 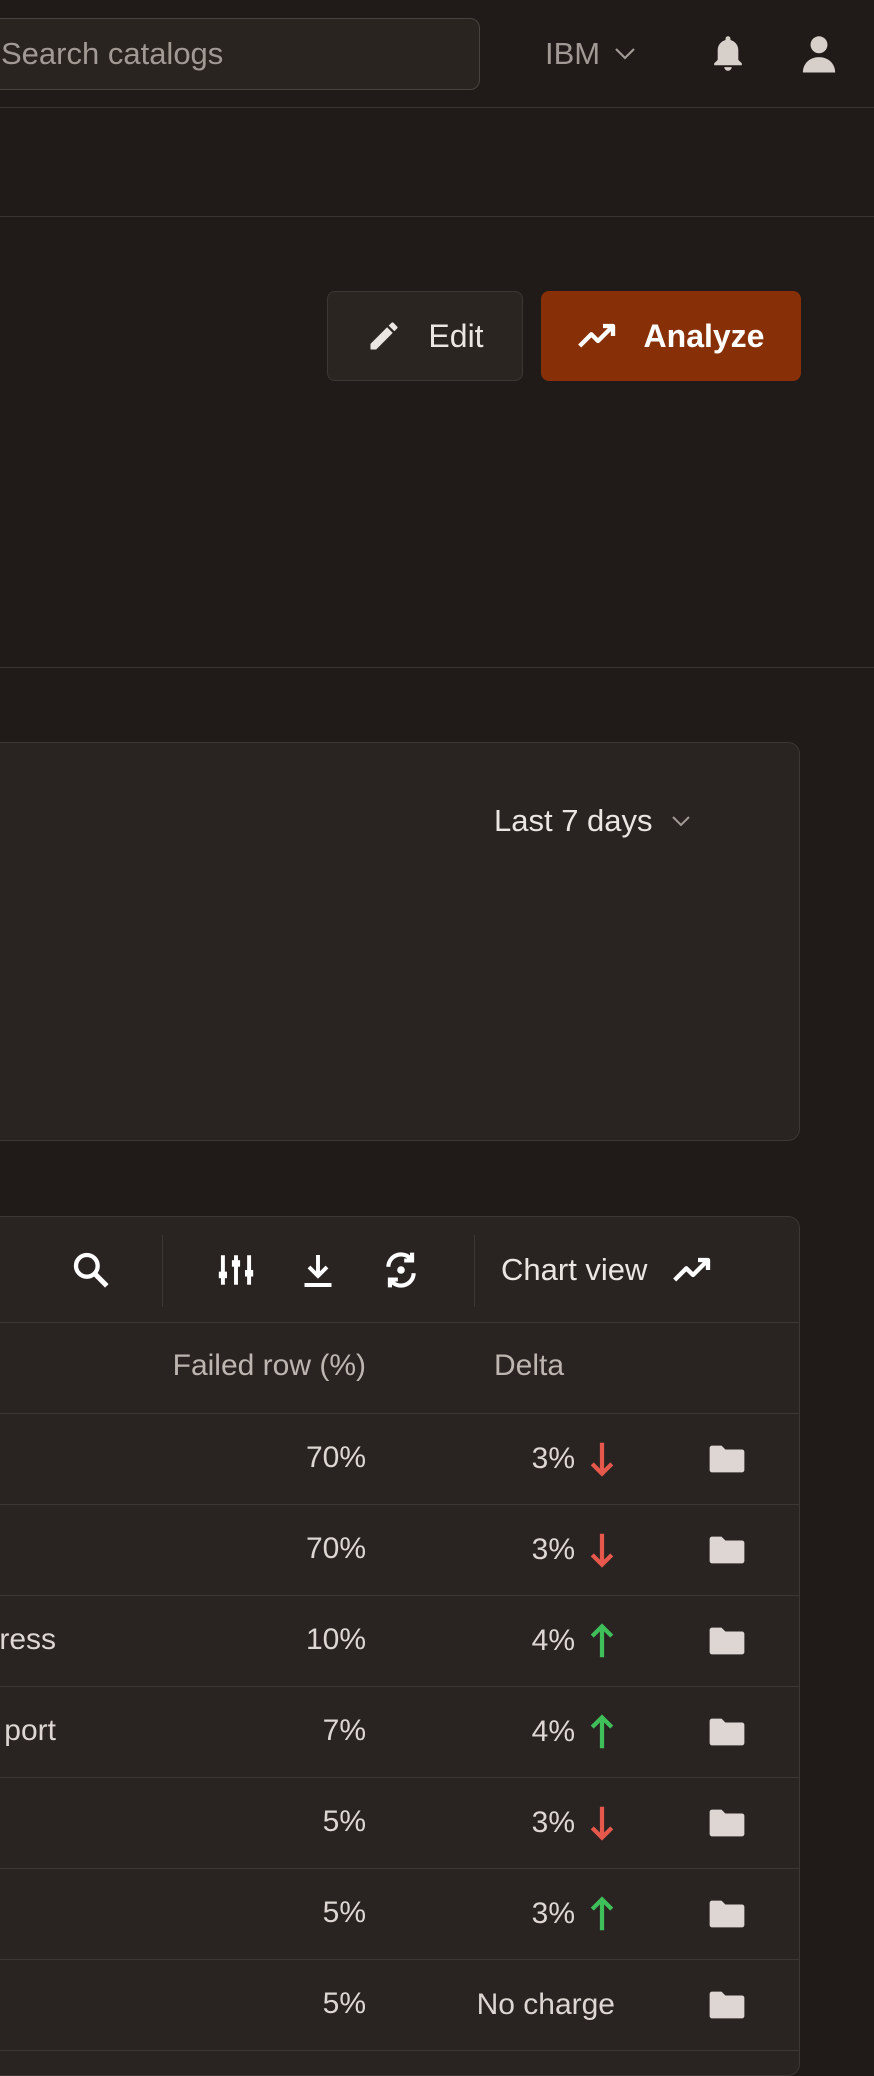 I want to click on chart-view-button: Chart view, so click(x=607, y=1270).